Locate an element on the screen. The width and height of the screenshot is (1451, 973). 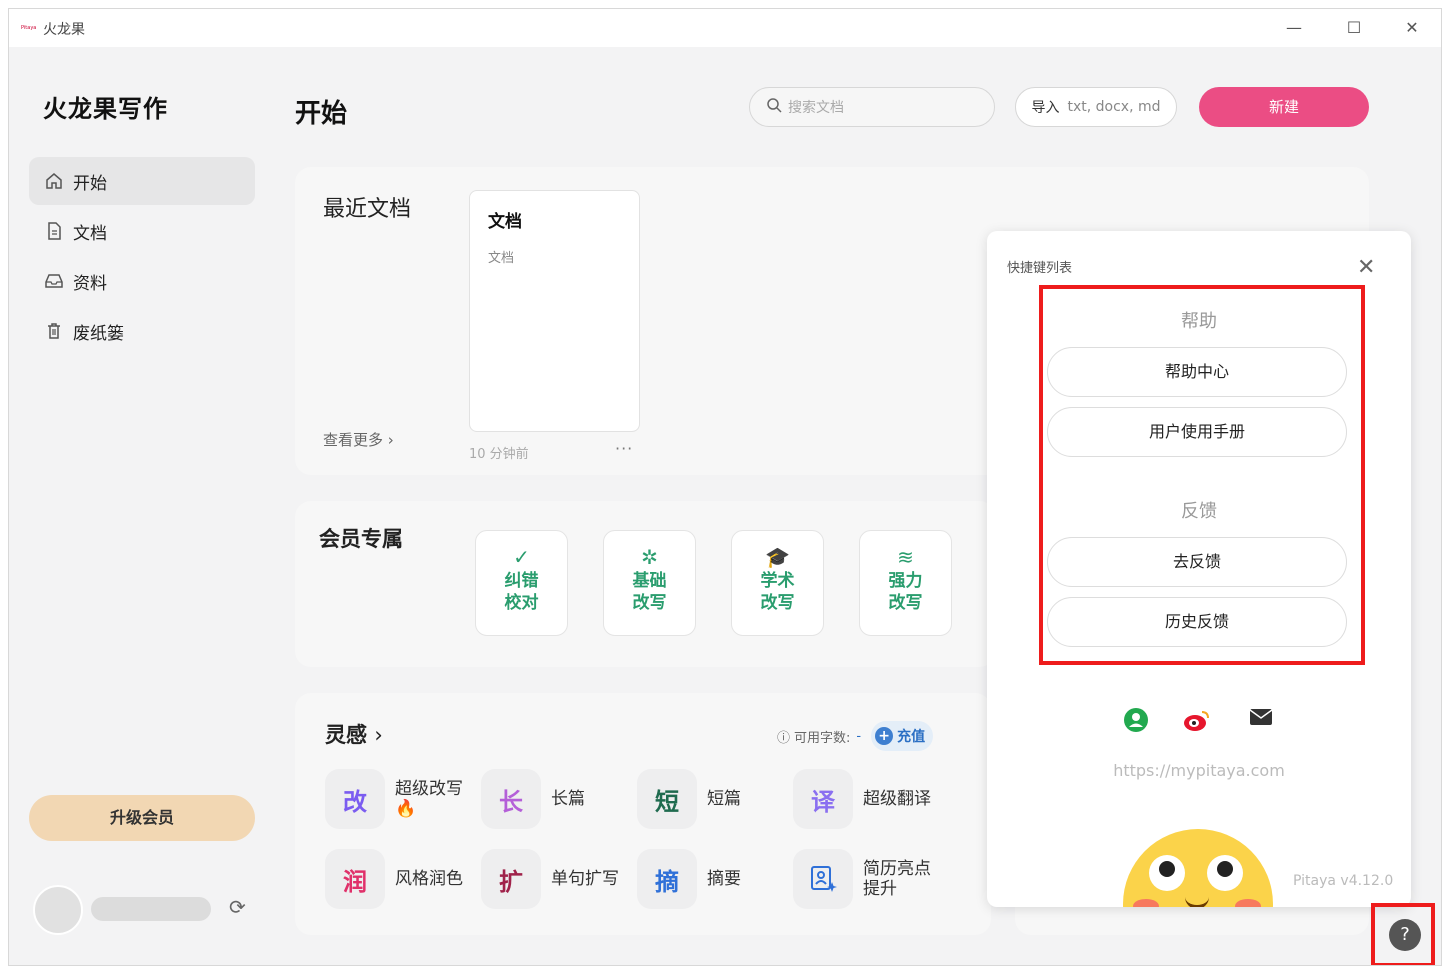
tool-academic-rewrite: 🎓 学术 改写 is located at coordinates (777, 583).